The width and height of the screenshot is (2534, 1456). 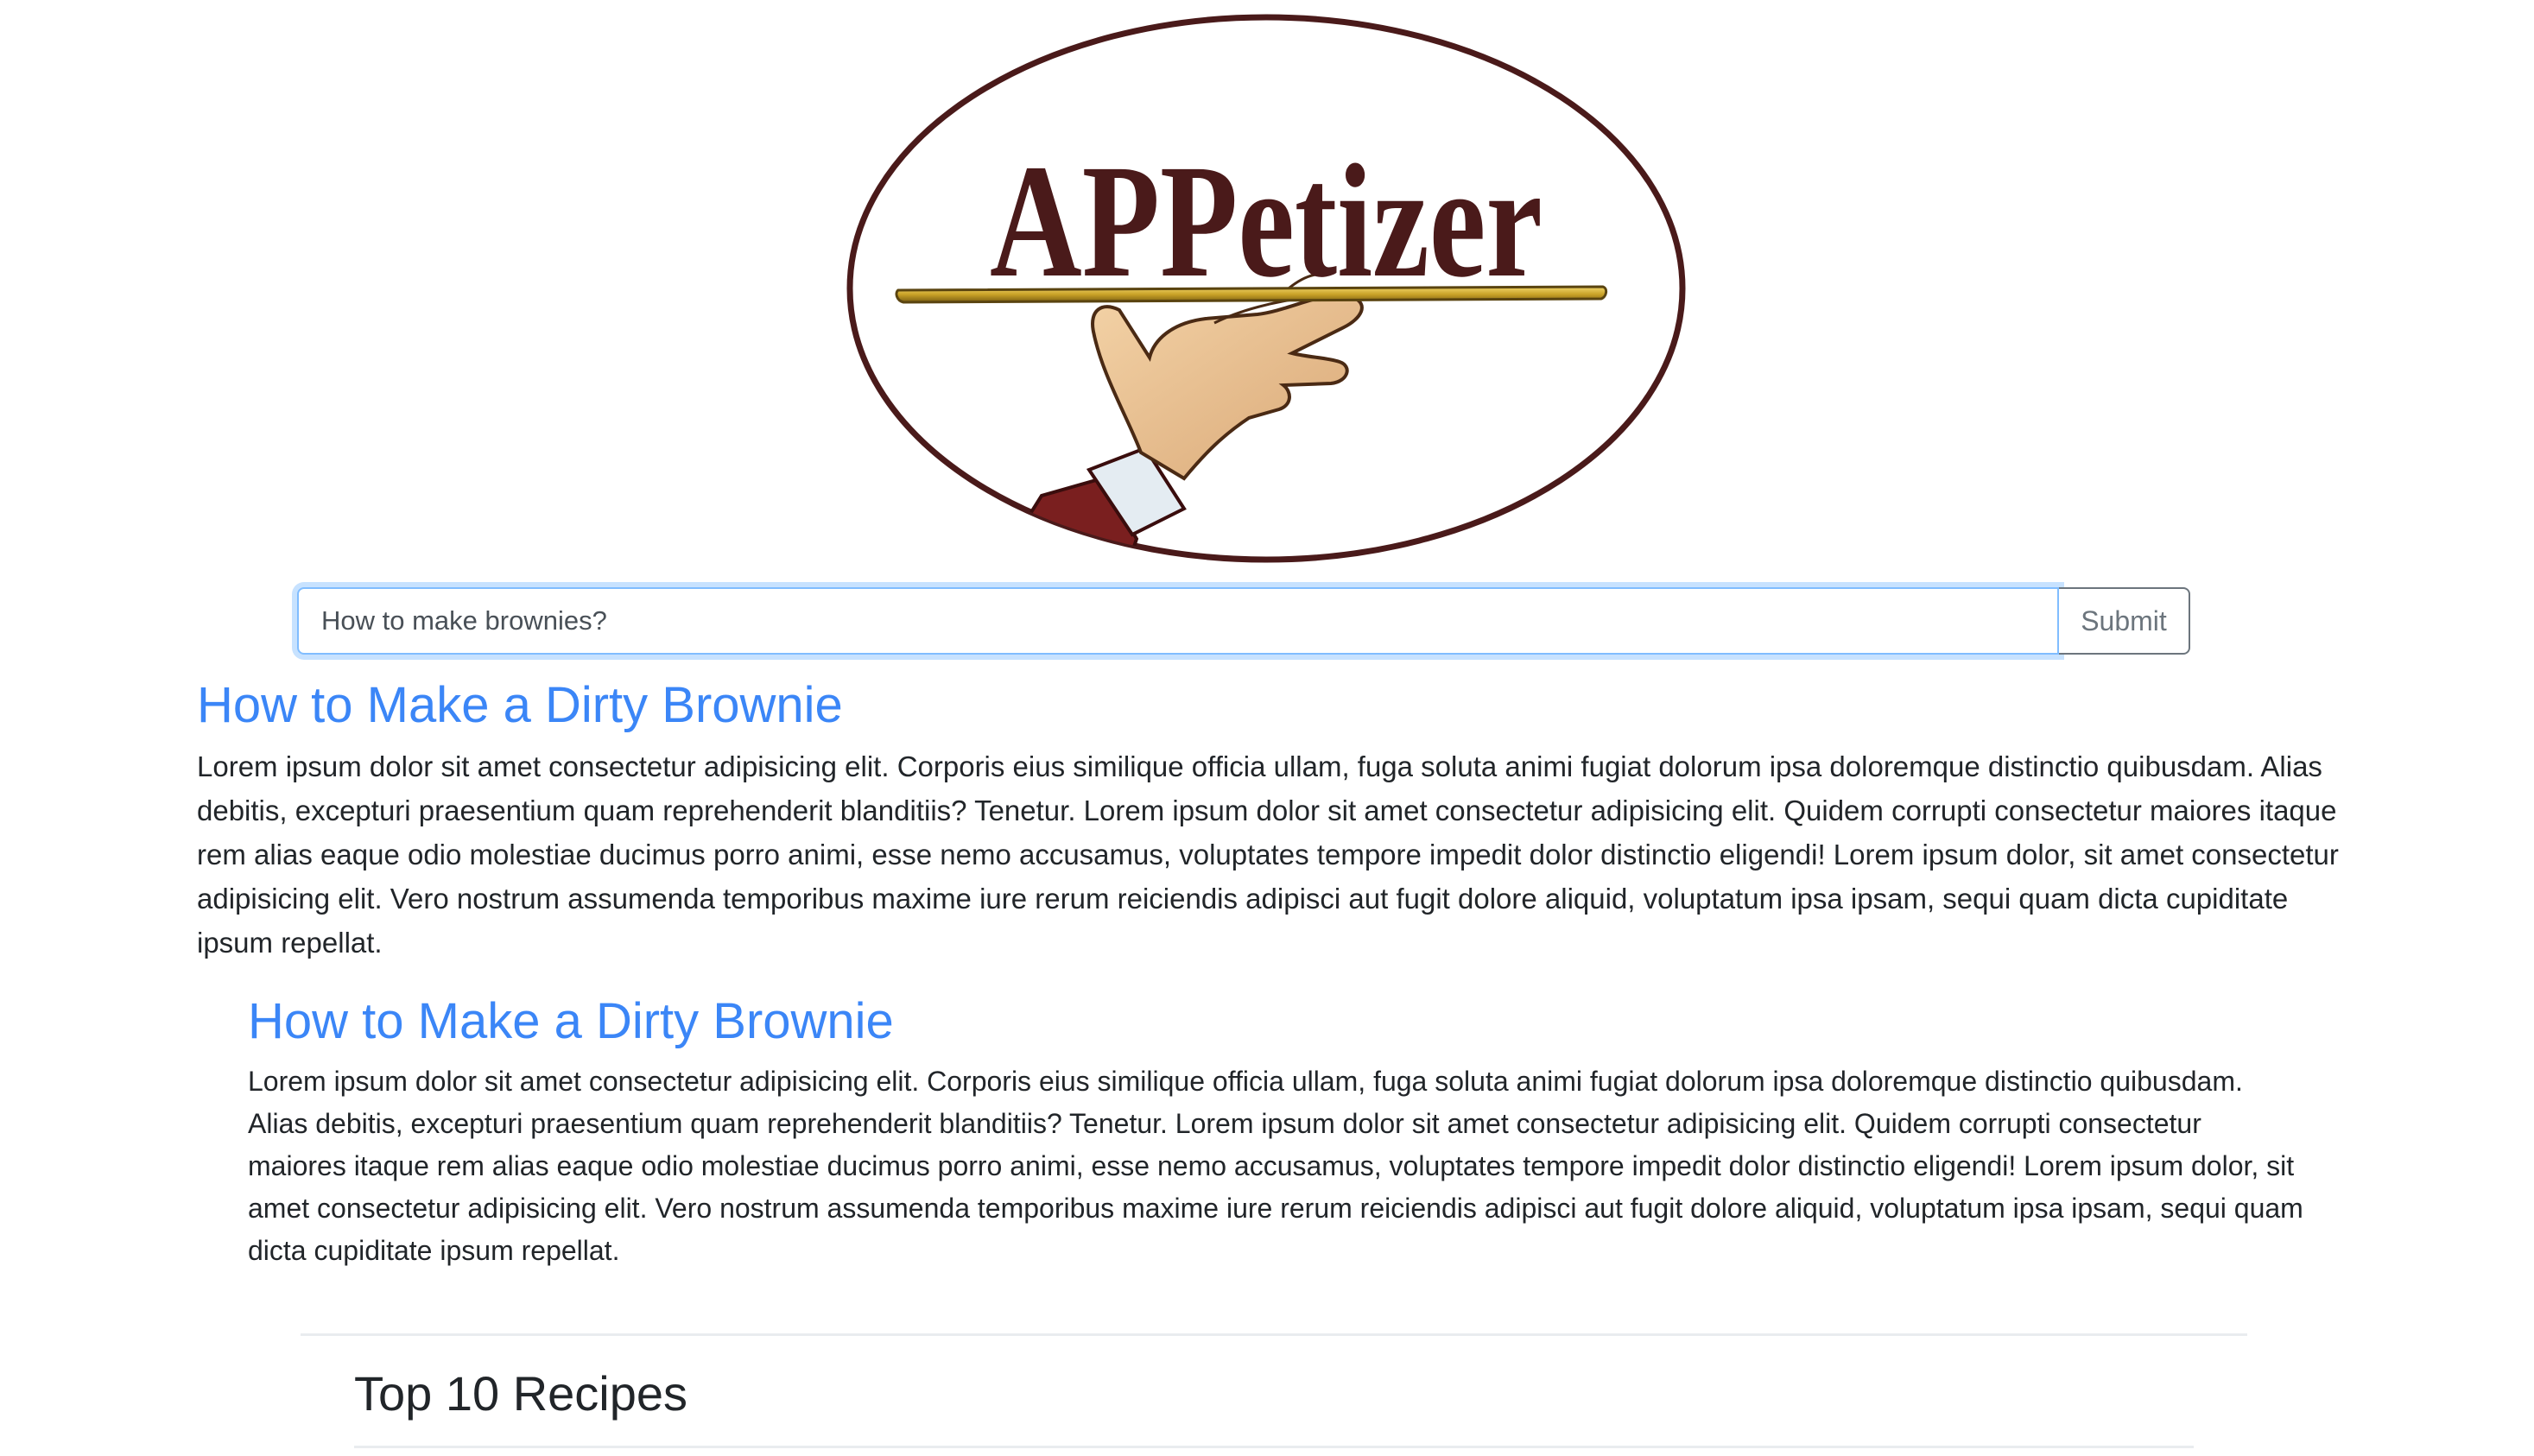 I want to click on heading-divider, so click(x=1274, y=1447).